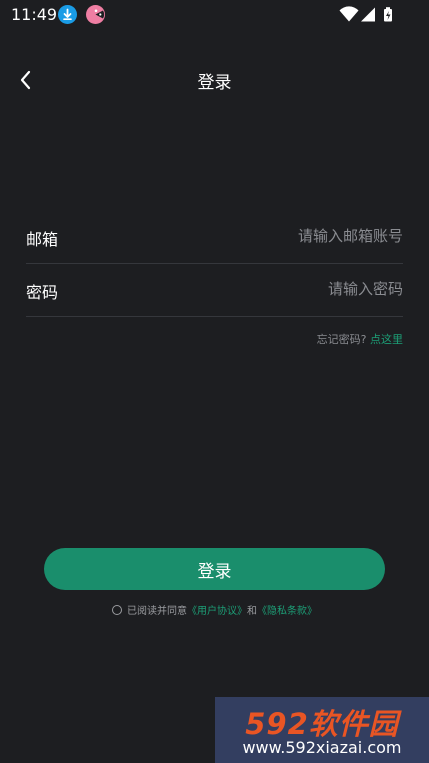 This screenshot has width=429, height=763. I want to click on page-title: 登录, so click(214, 83).